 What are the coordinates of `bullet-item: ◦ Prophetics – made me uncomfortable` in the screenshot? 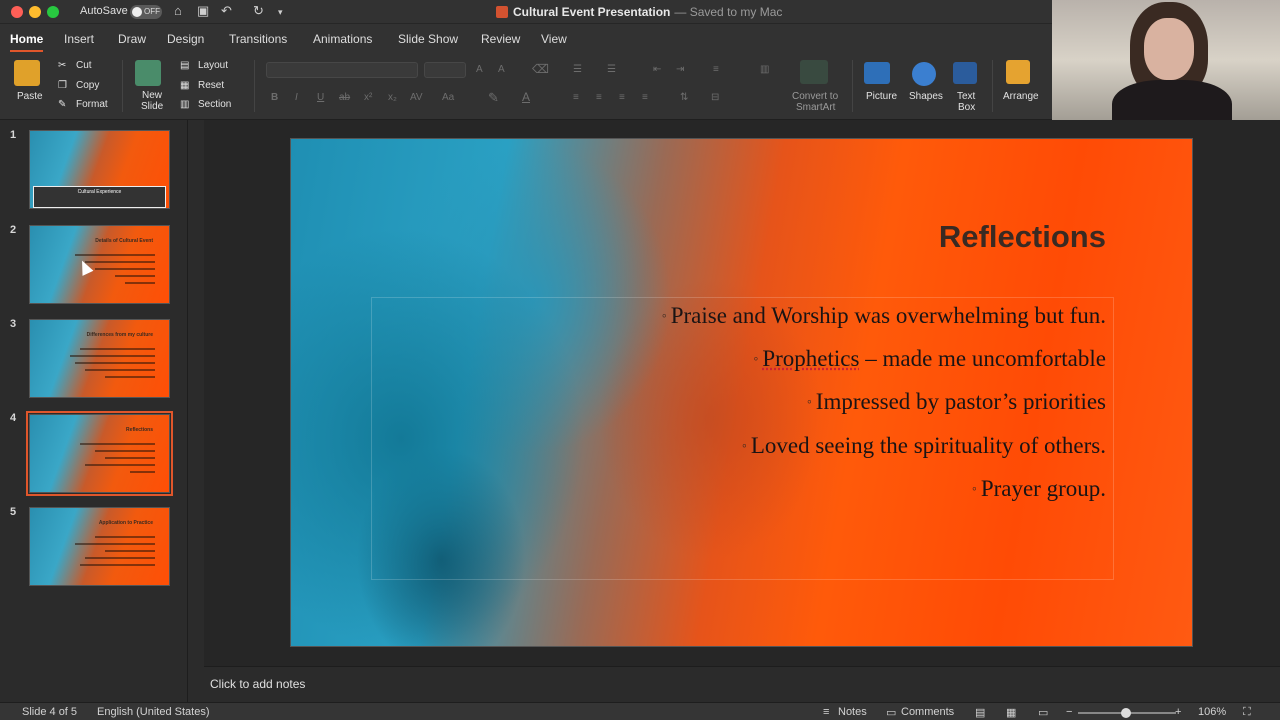 It's located at (929, 359).